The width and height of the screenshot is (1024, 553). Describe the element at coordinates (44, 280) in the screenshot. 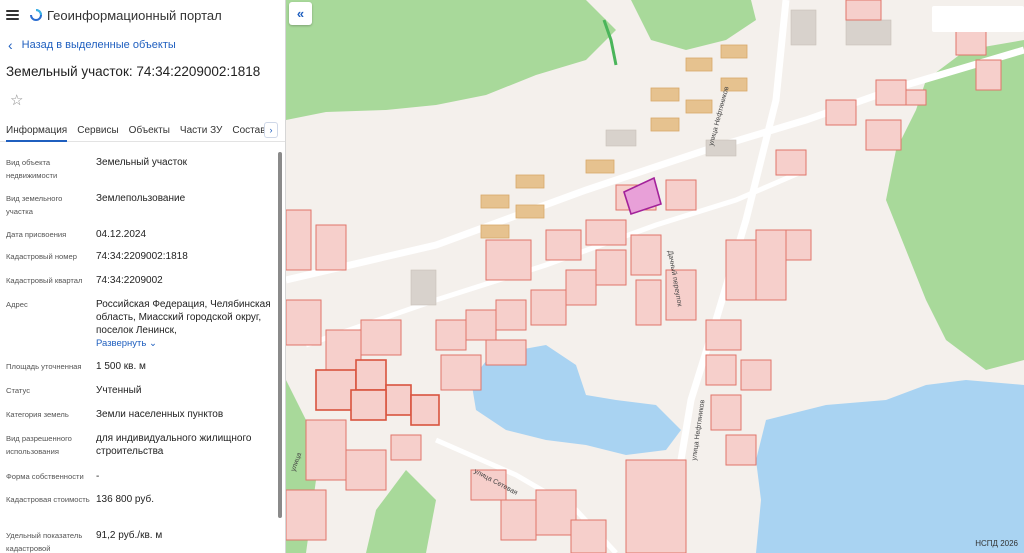

I see `attribute-label: Кадастровый квартал` at that location.